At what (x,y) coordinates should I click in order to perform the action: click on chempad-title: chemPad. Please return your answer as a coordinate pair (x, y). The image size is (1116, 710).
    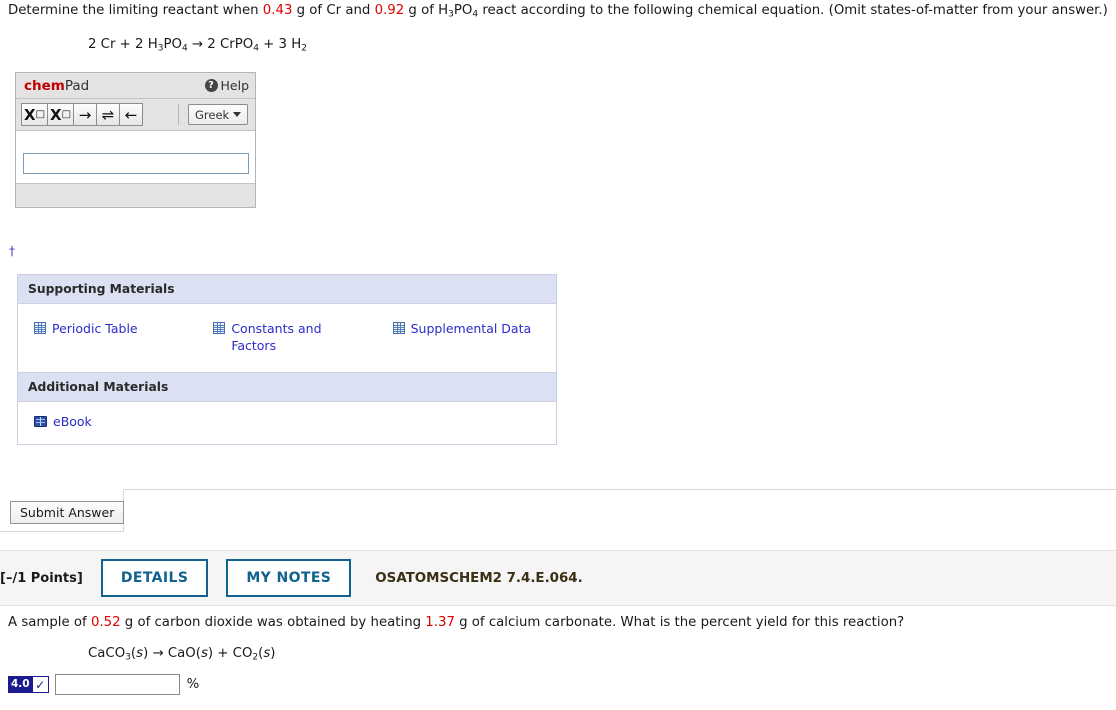
    Looking at the image, I should click on (56, 86).